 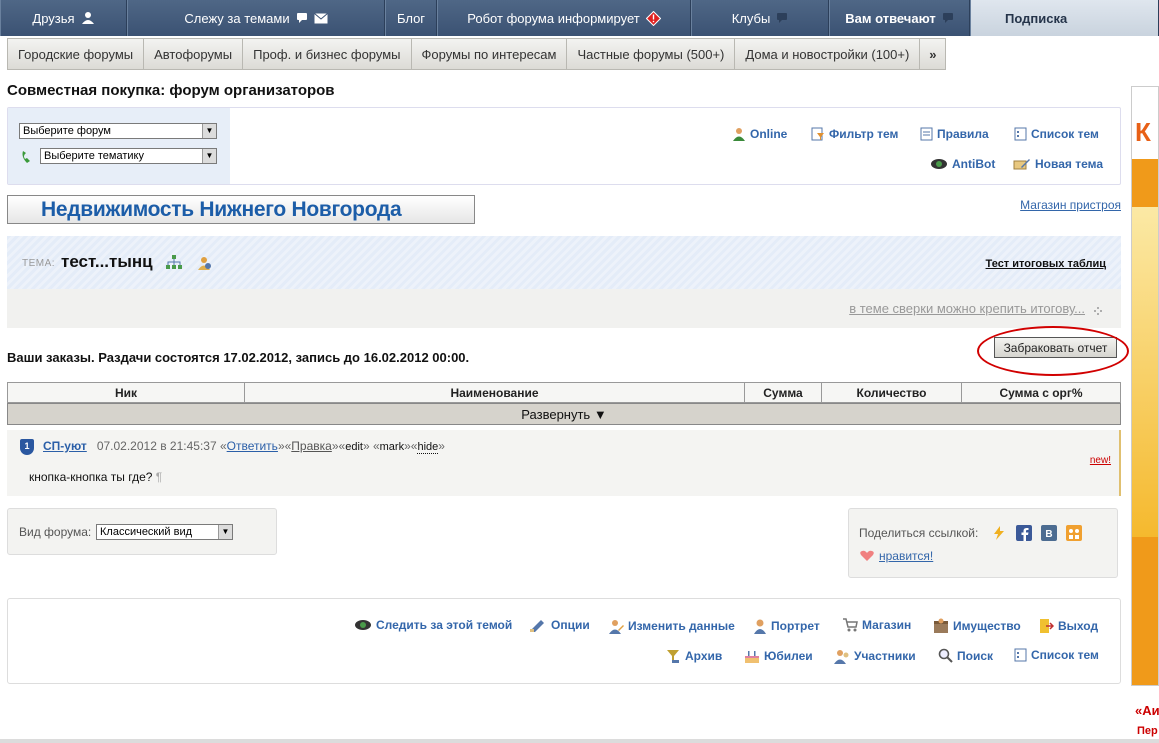 What do you see at coordinates (783, 392) in the screenshot?
I see `col-sum: Сумма` at bounding box center [783, 392].